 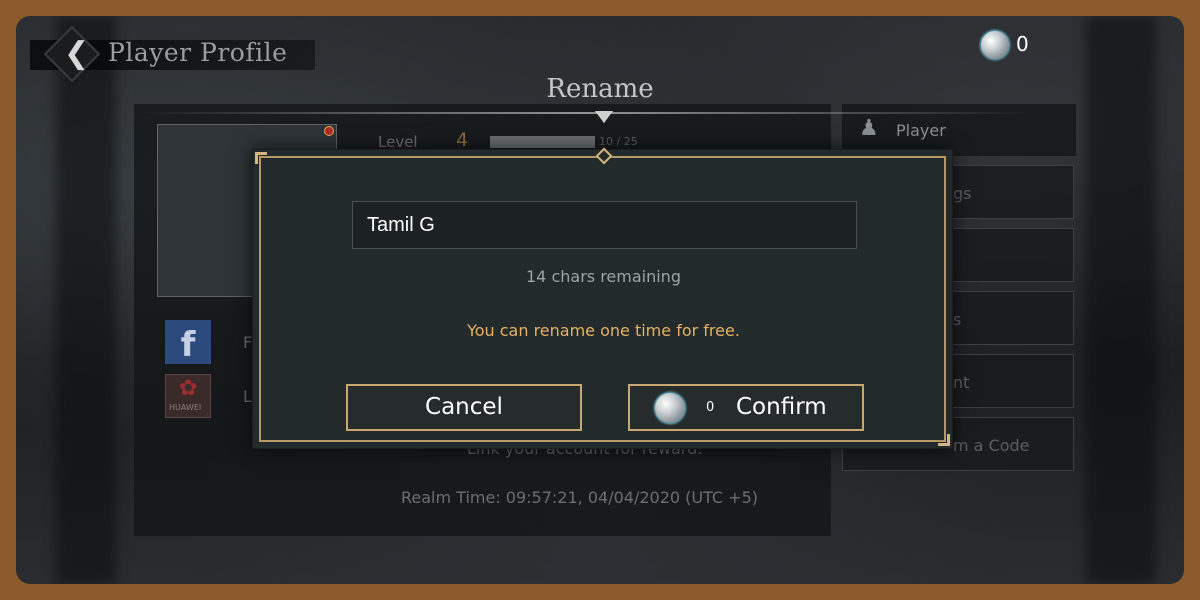 I want to click on map-marker, so click(x=329, y=131).